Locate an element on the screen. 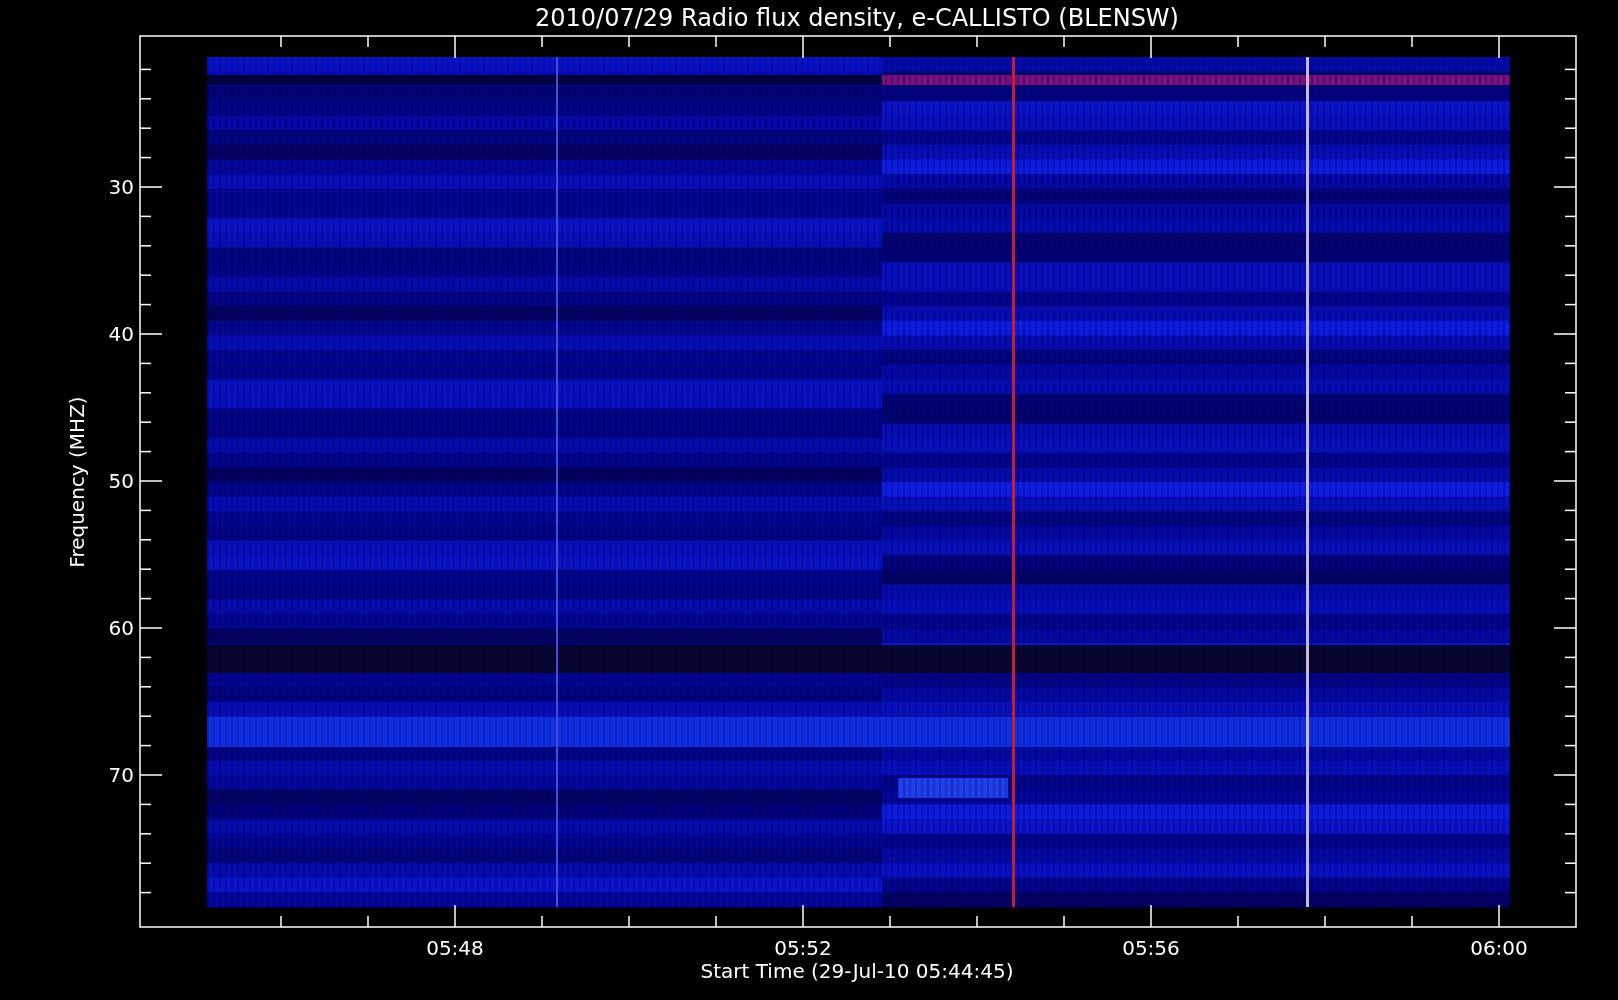 The image size is (1618, 1000). y-tick-label: 70 is located at coordinates (121, 775).